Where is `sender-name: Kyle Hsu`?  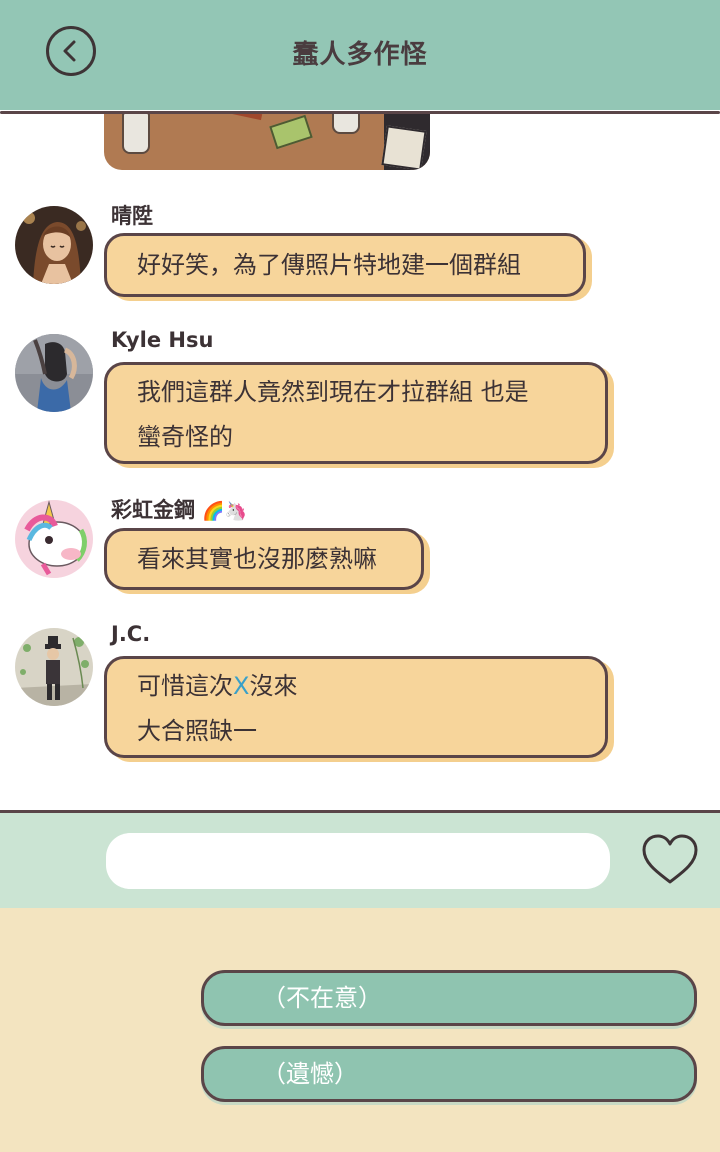
sender-name: Kyle Hsu is located at coordinates (162, 340).